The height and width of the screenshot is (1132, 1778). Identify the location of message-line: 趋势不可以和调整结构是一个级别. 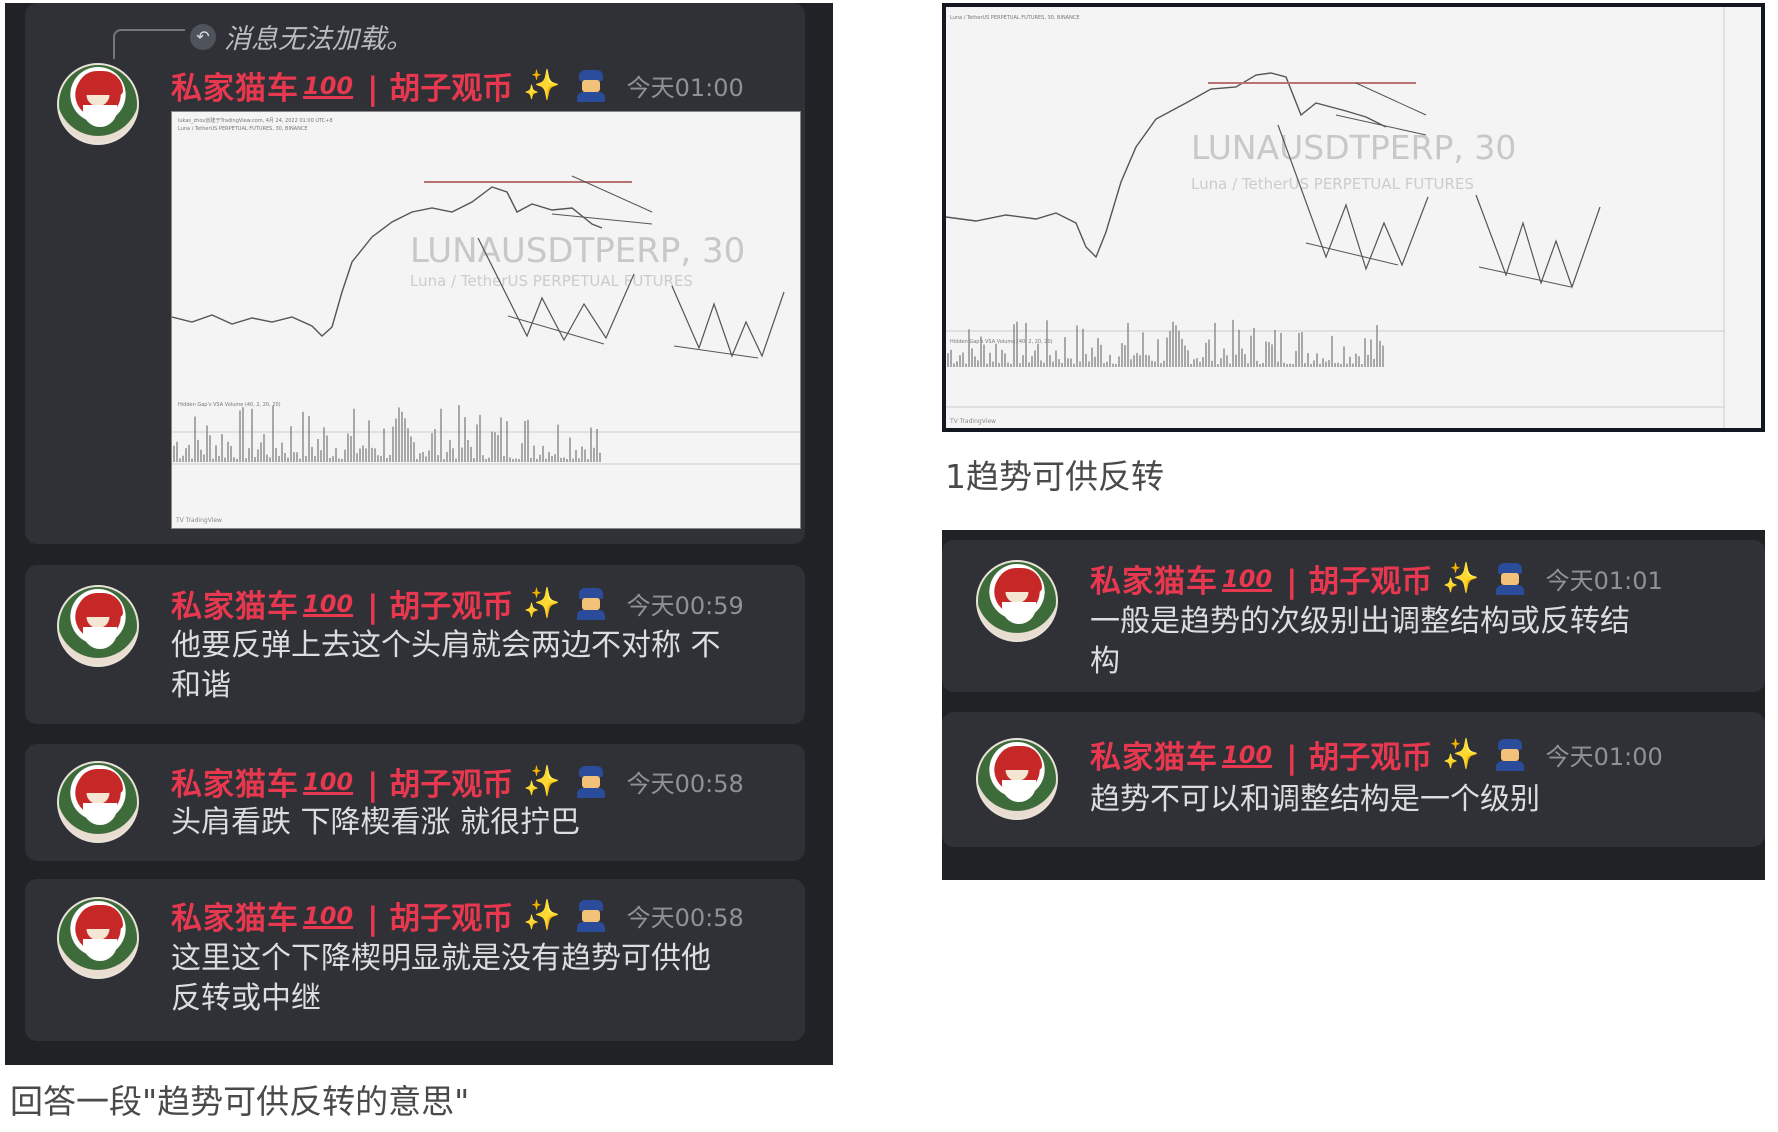
(1315, 799).